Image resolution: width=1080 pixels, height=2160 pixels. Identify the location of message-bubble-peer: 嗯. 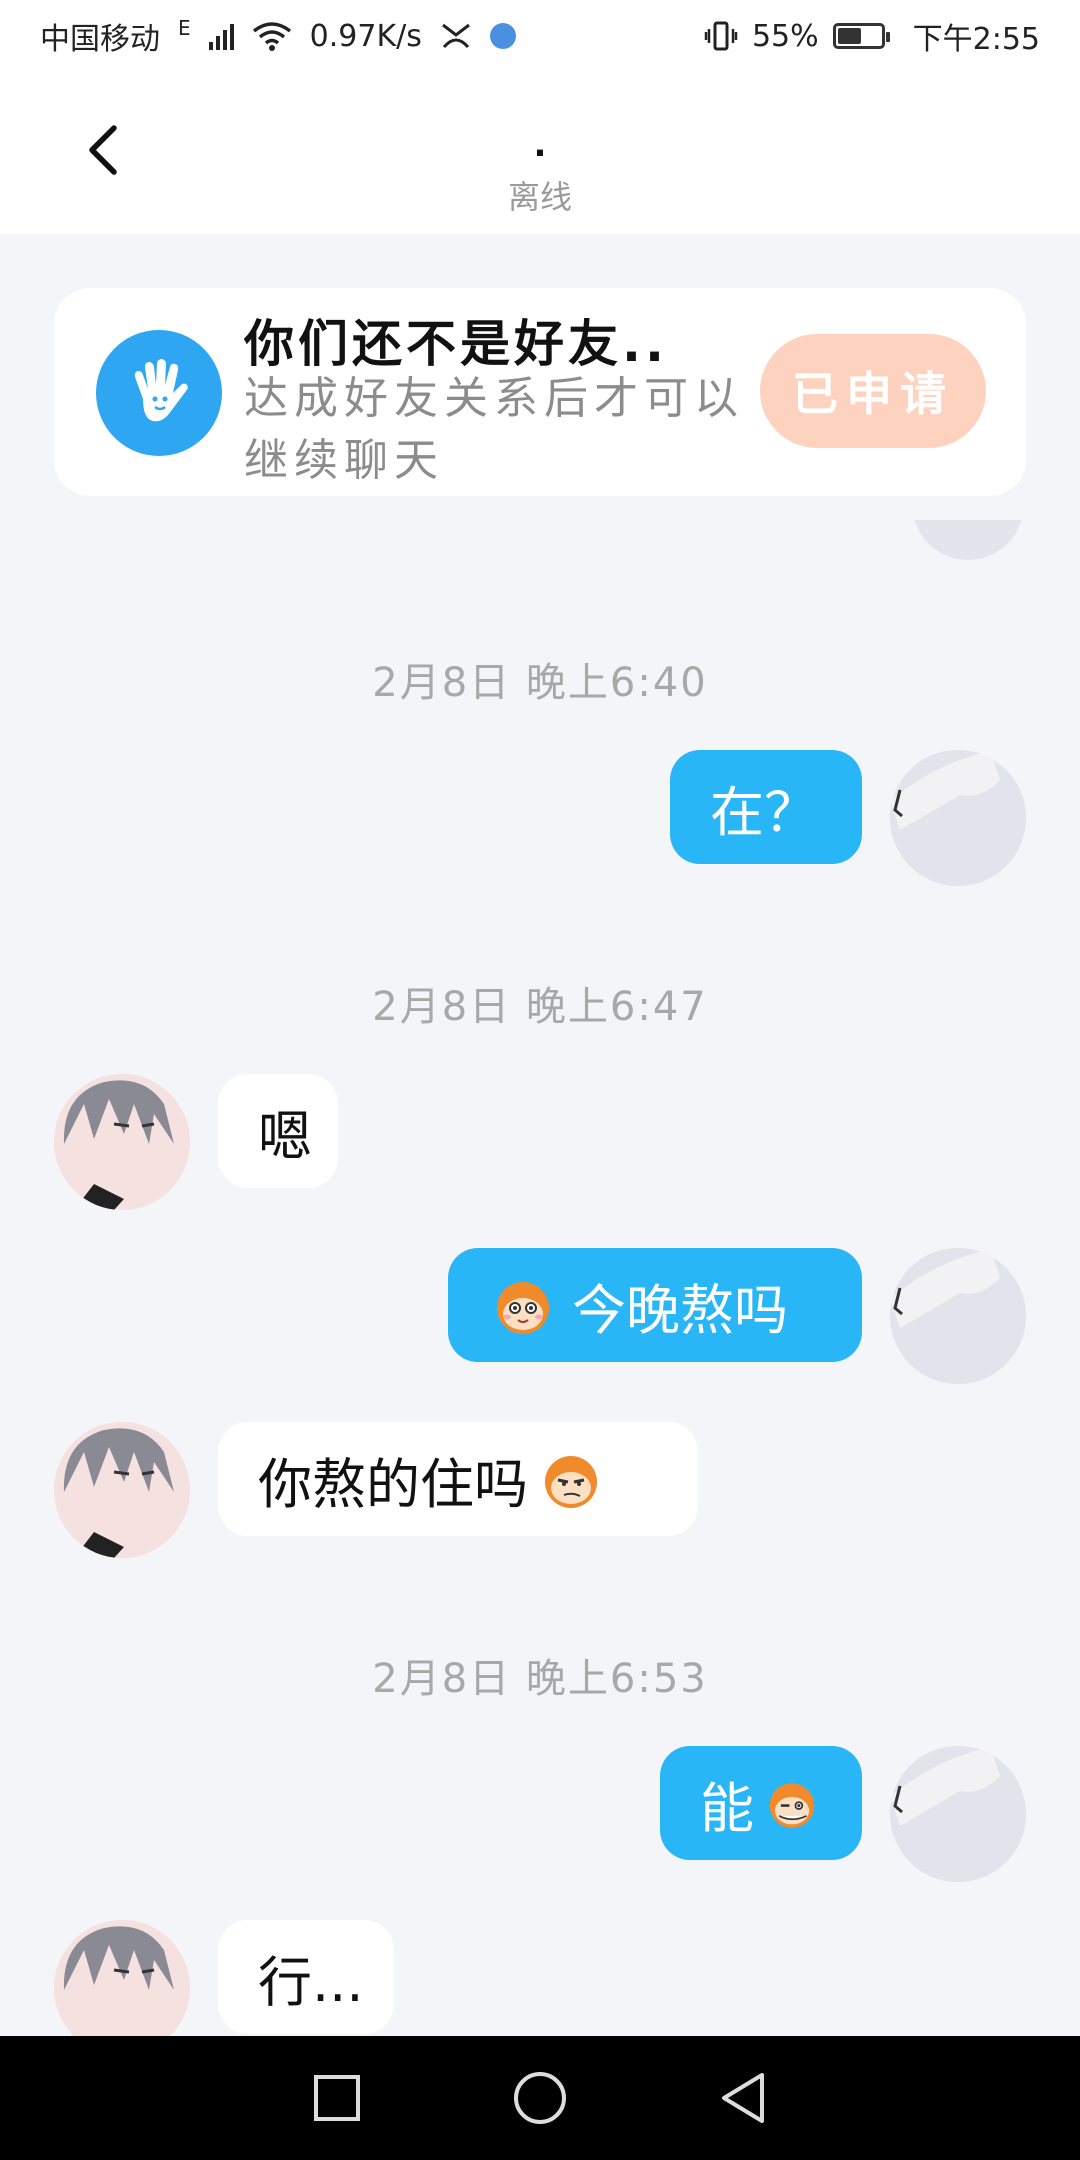
(278, 1131).